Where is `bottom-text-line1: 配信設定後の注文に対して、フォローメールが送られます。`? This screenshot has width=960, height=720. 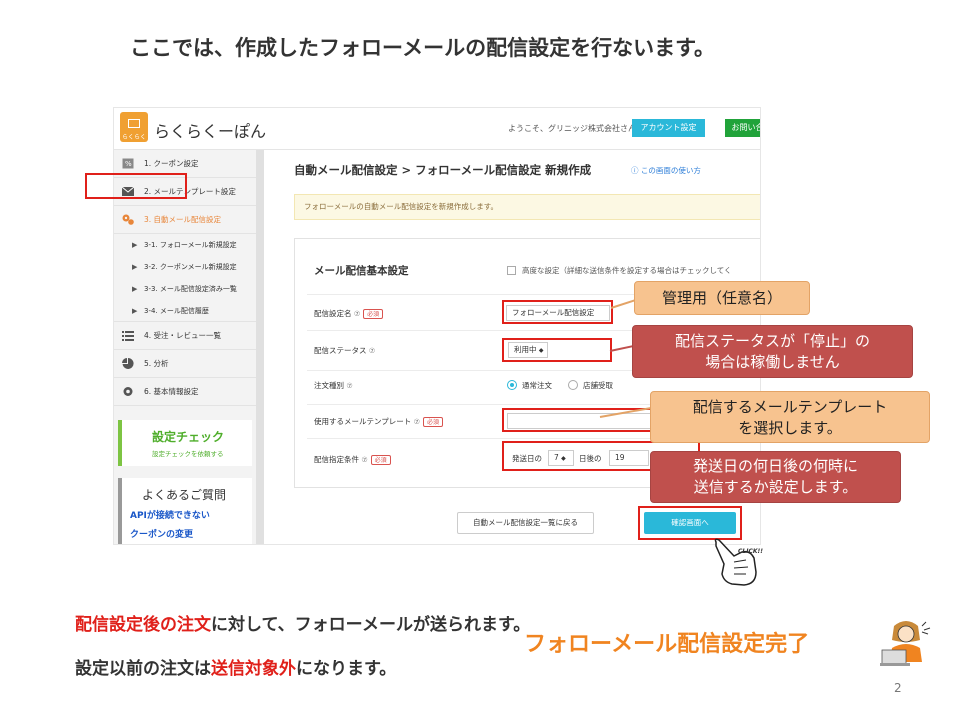 bottom-text-line1: 配信設定後の注文に対して、フォローメールが送られます。 is located at coordinates (302, 622).